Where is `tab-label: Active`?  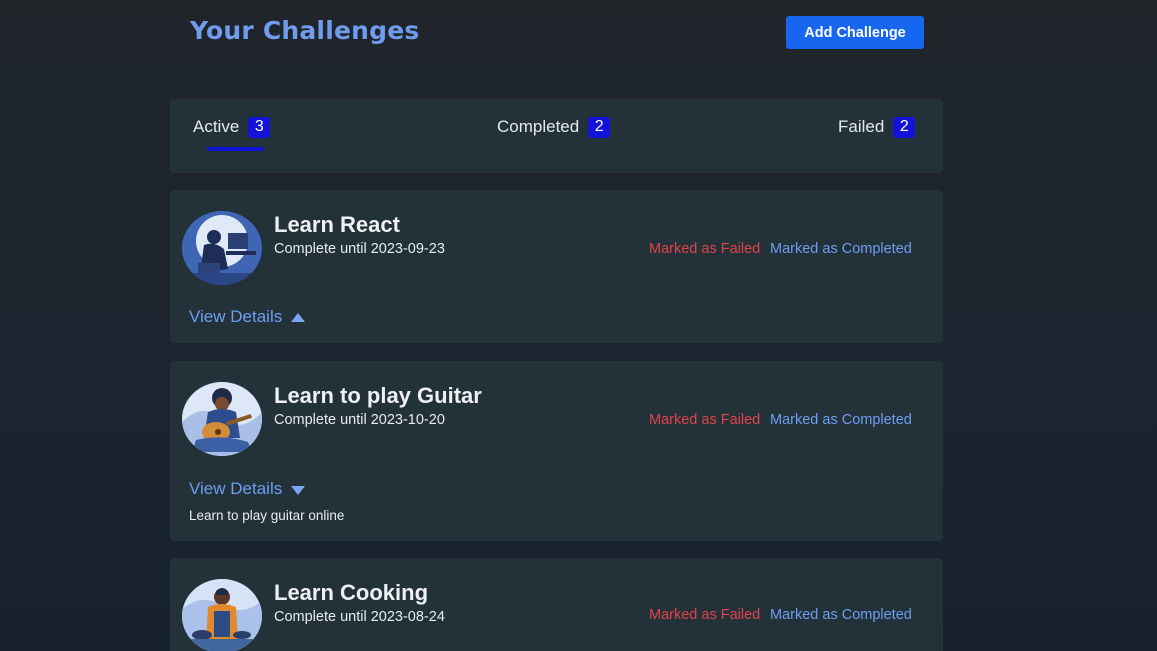
tab-label: Active is located at coordinates (216, 126).